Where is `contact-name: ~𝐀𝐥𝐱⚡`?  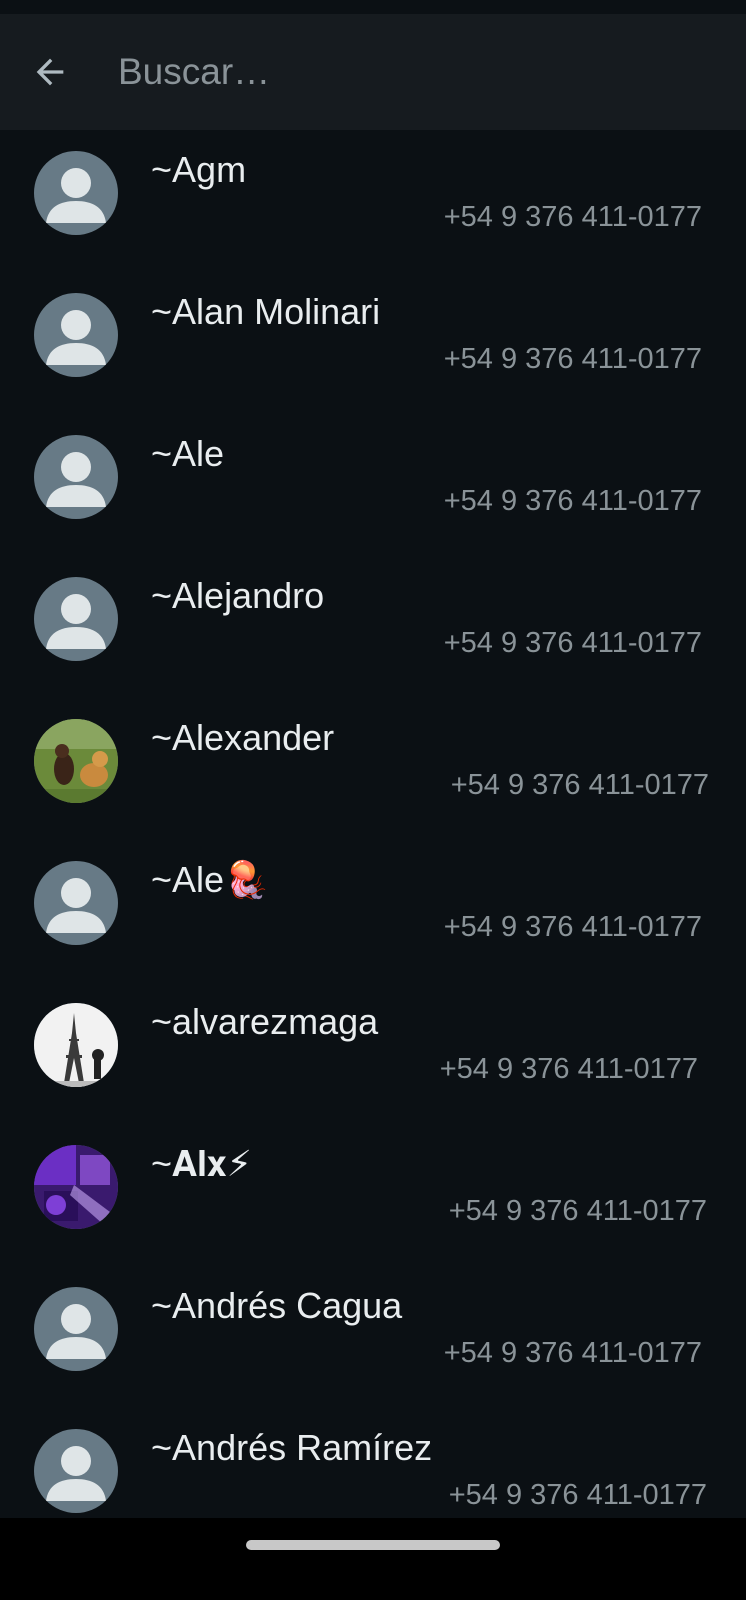
contact-name: ~𝐀𝐥𝐱⚡ is located at coordinates (201, 1163).